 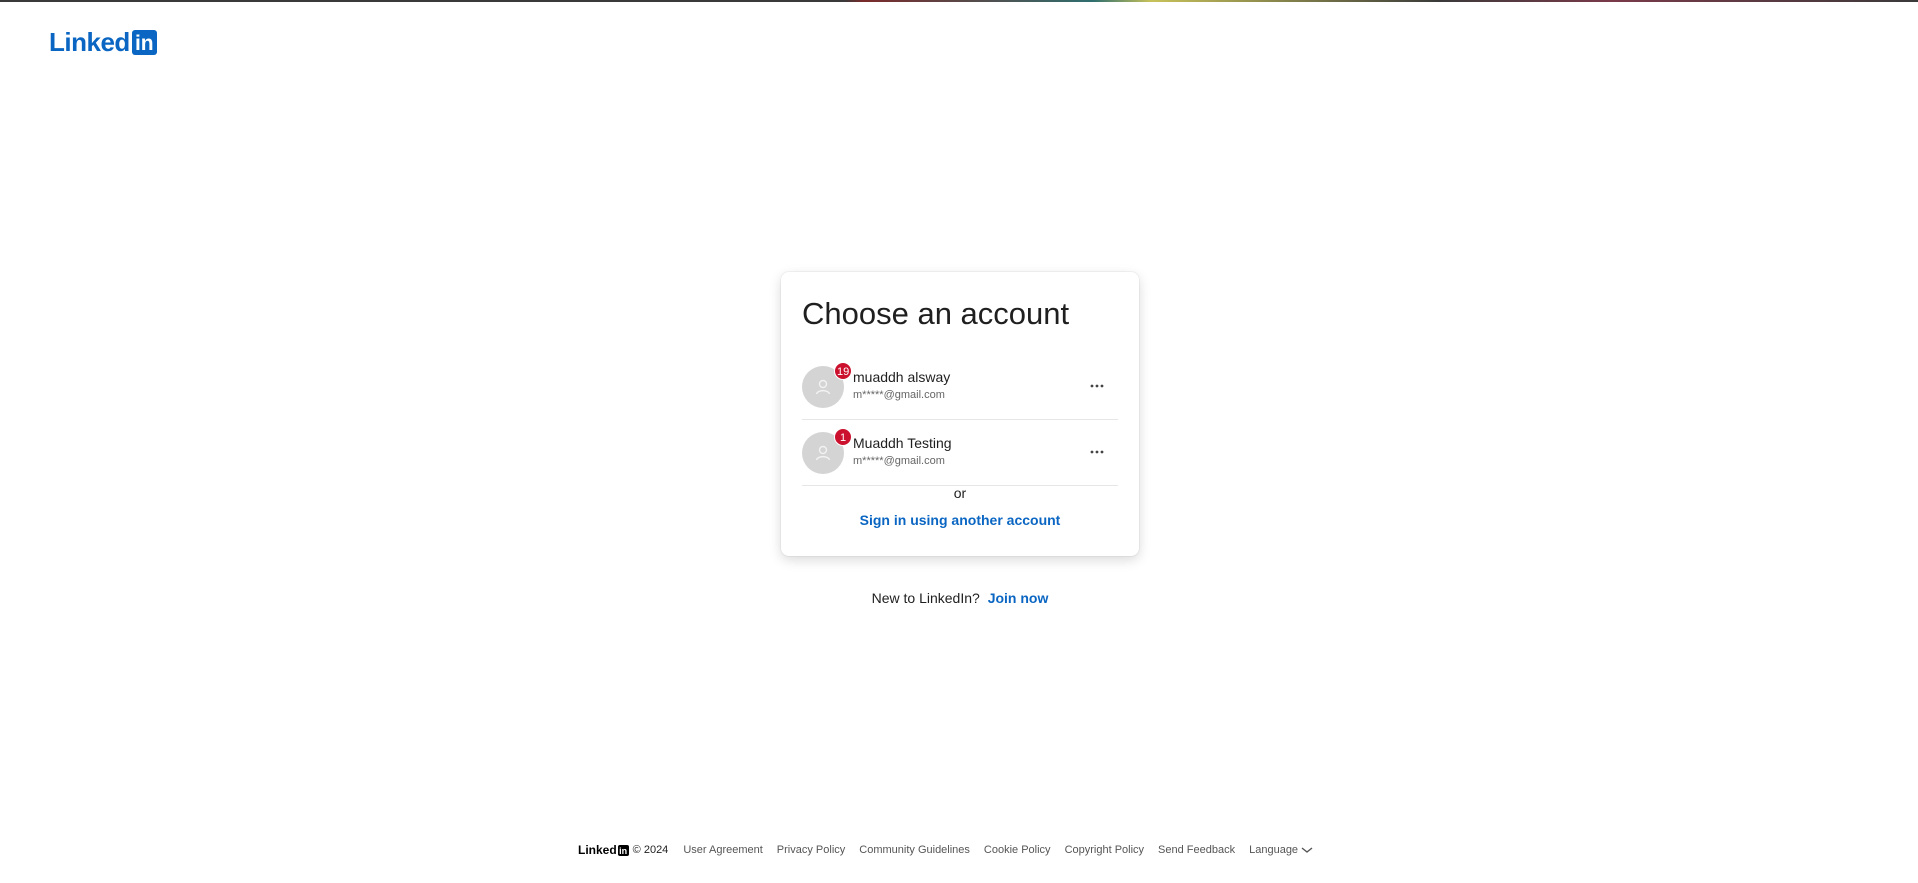 I want to click on card-title: Choose an account, so click(x=936, y=313).